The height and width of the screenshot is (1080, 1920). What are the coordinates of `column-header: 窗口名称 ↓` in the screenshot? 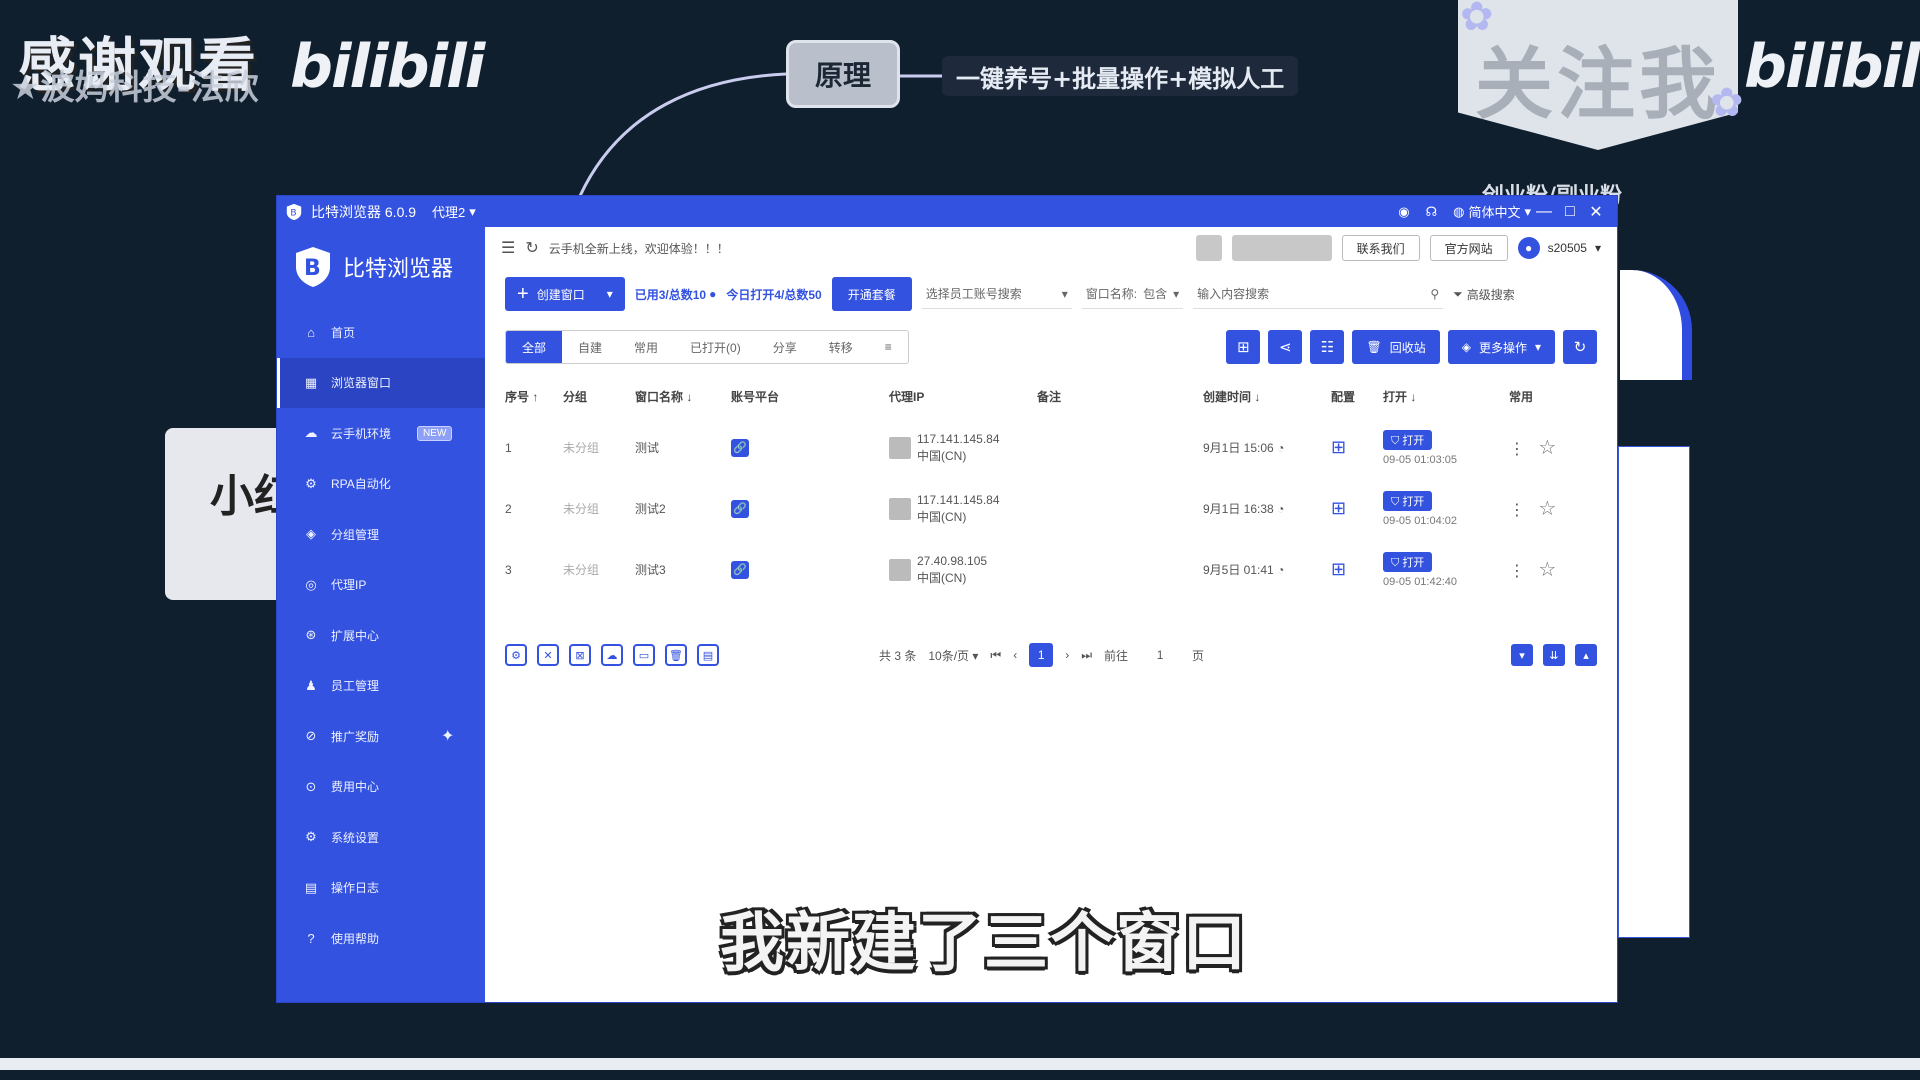 It's located at (683, 396).